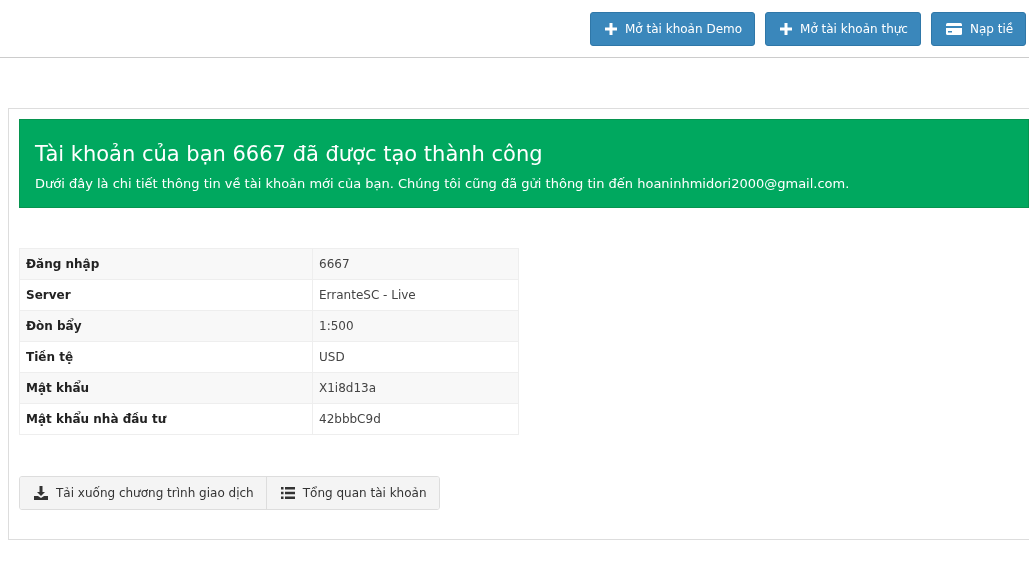  Describe the element at coordinates (415, 295) in the screenshot. I see `field-value: ErranteSC - Live` at that location.